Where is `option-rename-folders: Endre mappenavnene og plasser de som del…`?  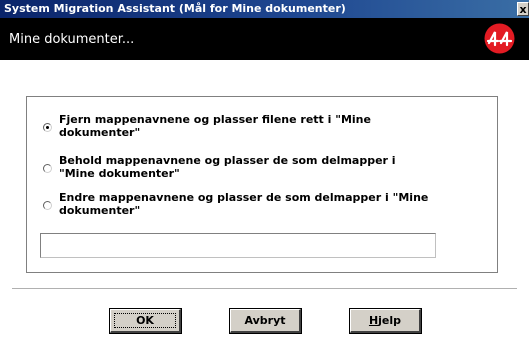
option-rename-folders: Endre mappenavnene og plasser de som del… is located at coordinates (262, 207).